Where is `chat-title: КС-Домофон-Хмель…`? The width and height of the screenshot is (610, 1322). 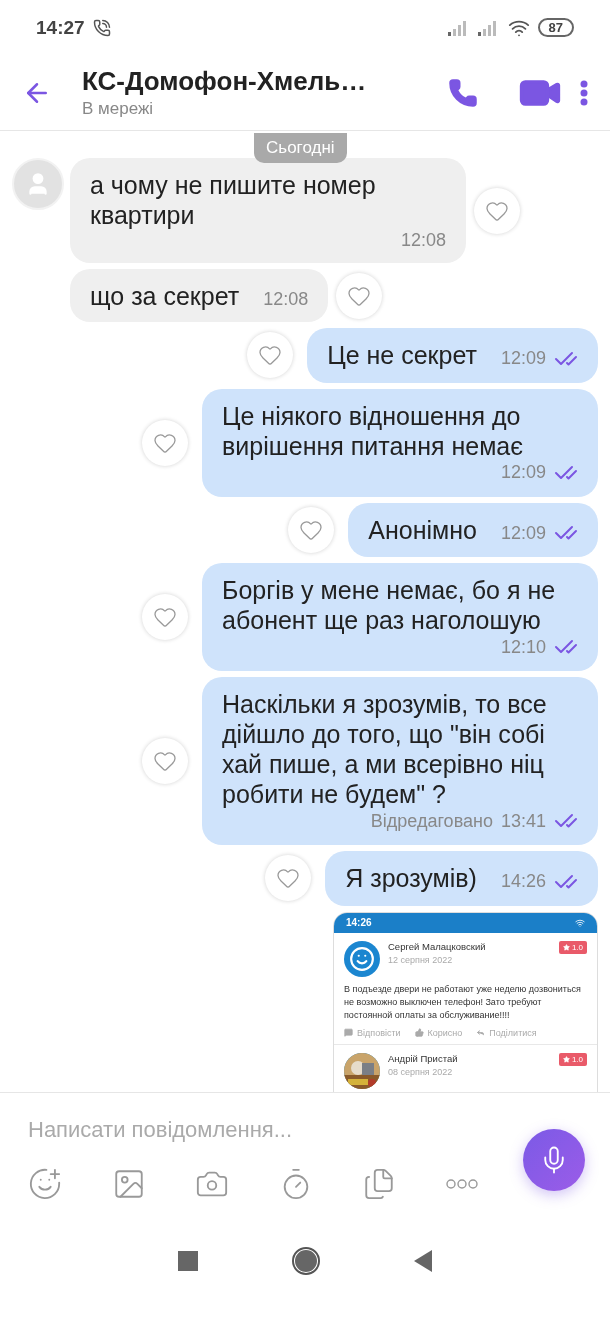
chat-title: КС-Домофон-Хмель… is located at coordinates (225, 81).